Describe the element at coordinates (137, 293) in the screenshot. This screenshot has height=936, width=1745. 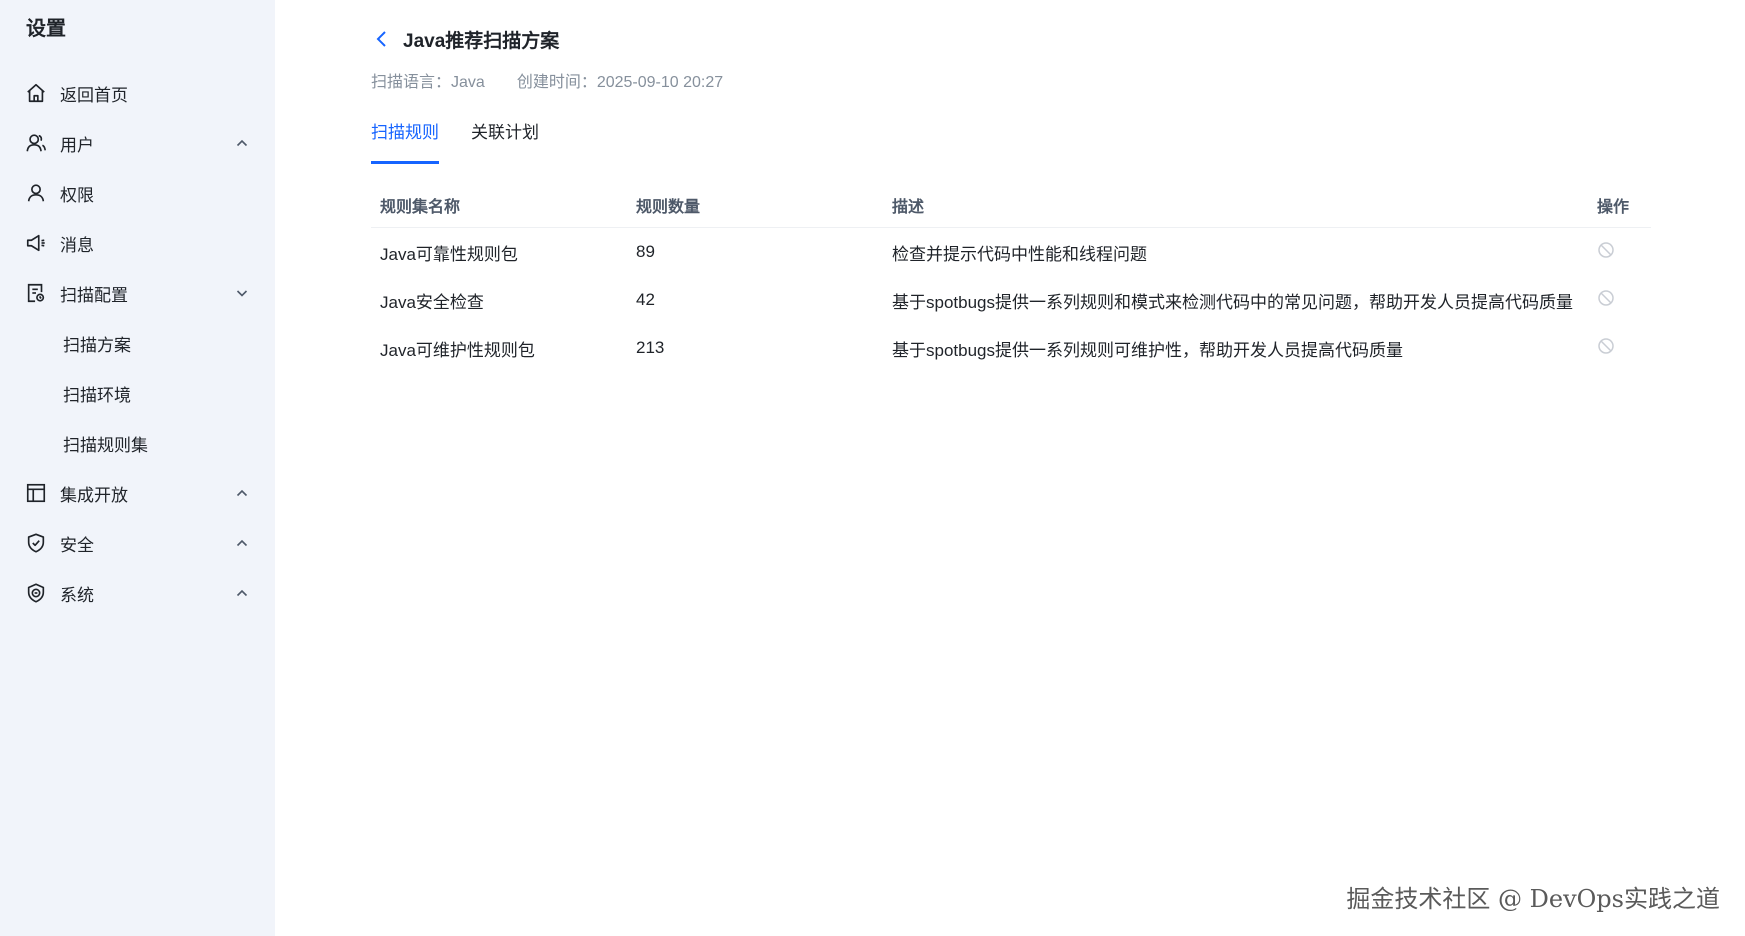
I see `sidebar-item-scan-config: 扫描配置` at that location.